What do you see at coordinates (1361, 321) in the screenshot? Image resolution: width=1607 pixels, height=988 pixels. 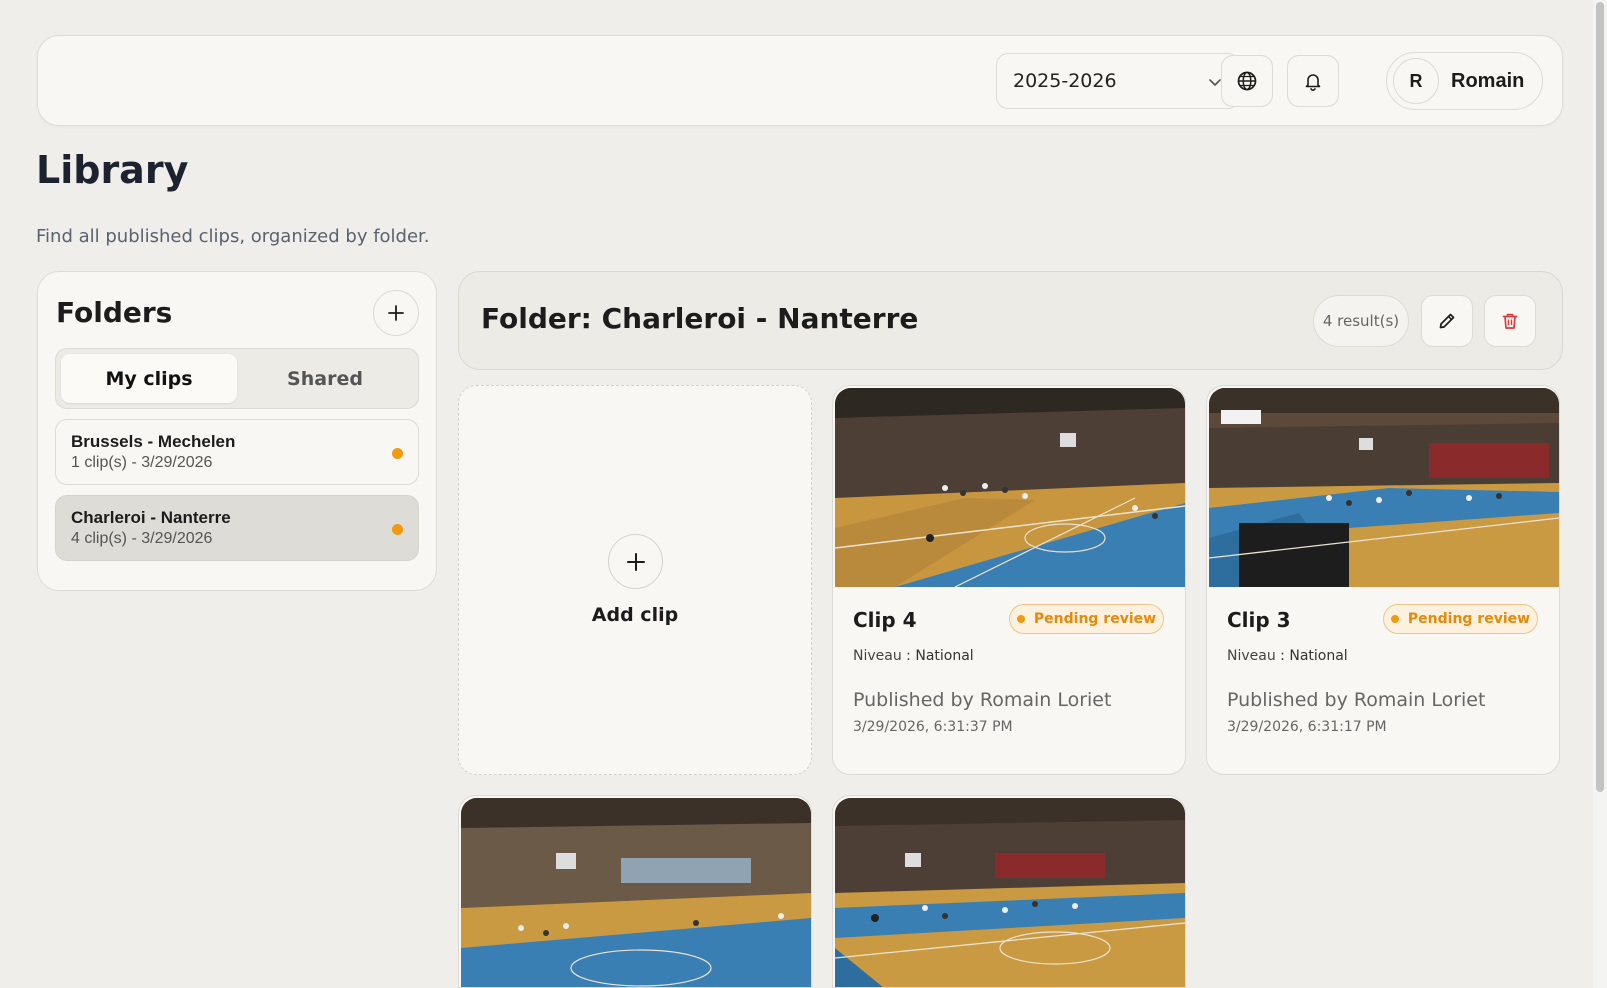 I see `result-count-badge: 4 result(s)` at bounding box center [1361, 321].